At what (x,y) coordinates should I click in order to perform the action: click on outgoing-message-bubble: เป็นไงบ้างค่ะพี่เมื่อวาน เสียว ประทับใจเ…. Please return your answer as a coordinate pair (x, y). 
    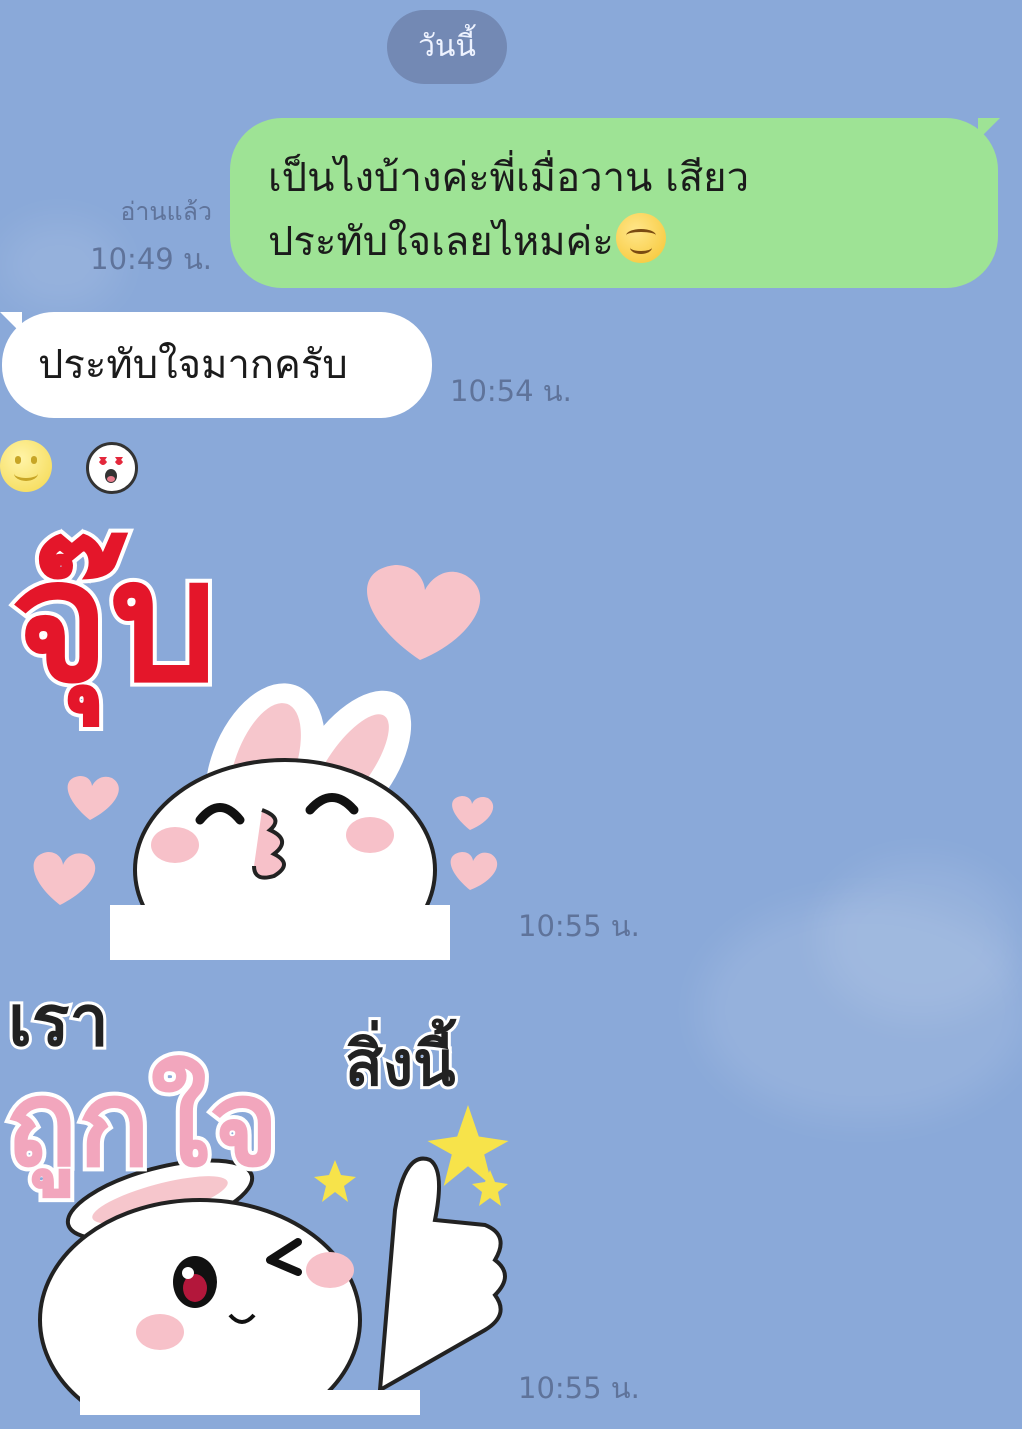
    Looking at the image, I should click on (615, 203).